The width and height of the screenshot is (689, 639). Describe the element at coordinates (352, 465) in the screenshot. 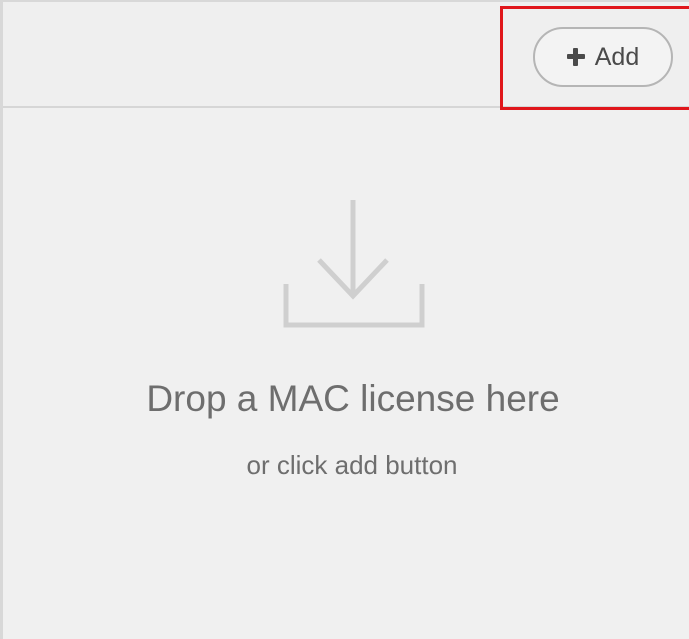

I see `dropzone-subtitle: or click add button` at that location.